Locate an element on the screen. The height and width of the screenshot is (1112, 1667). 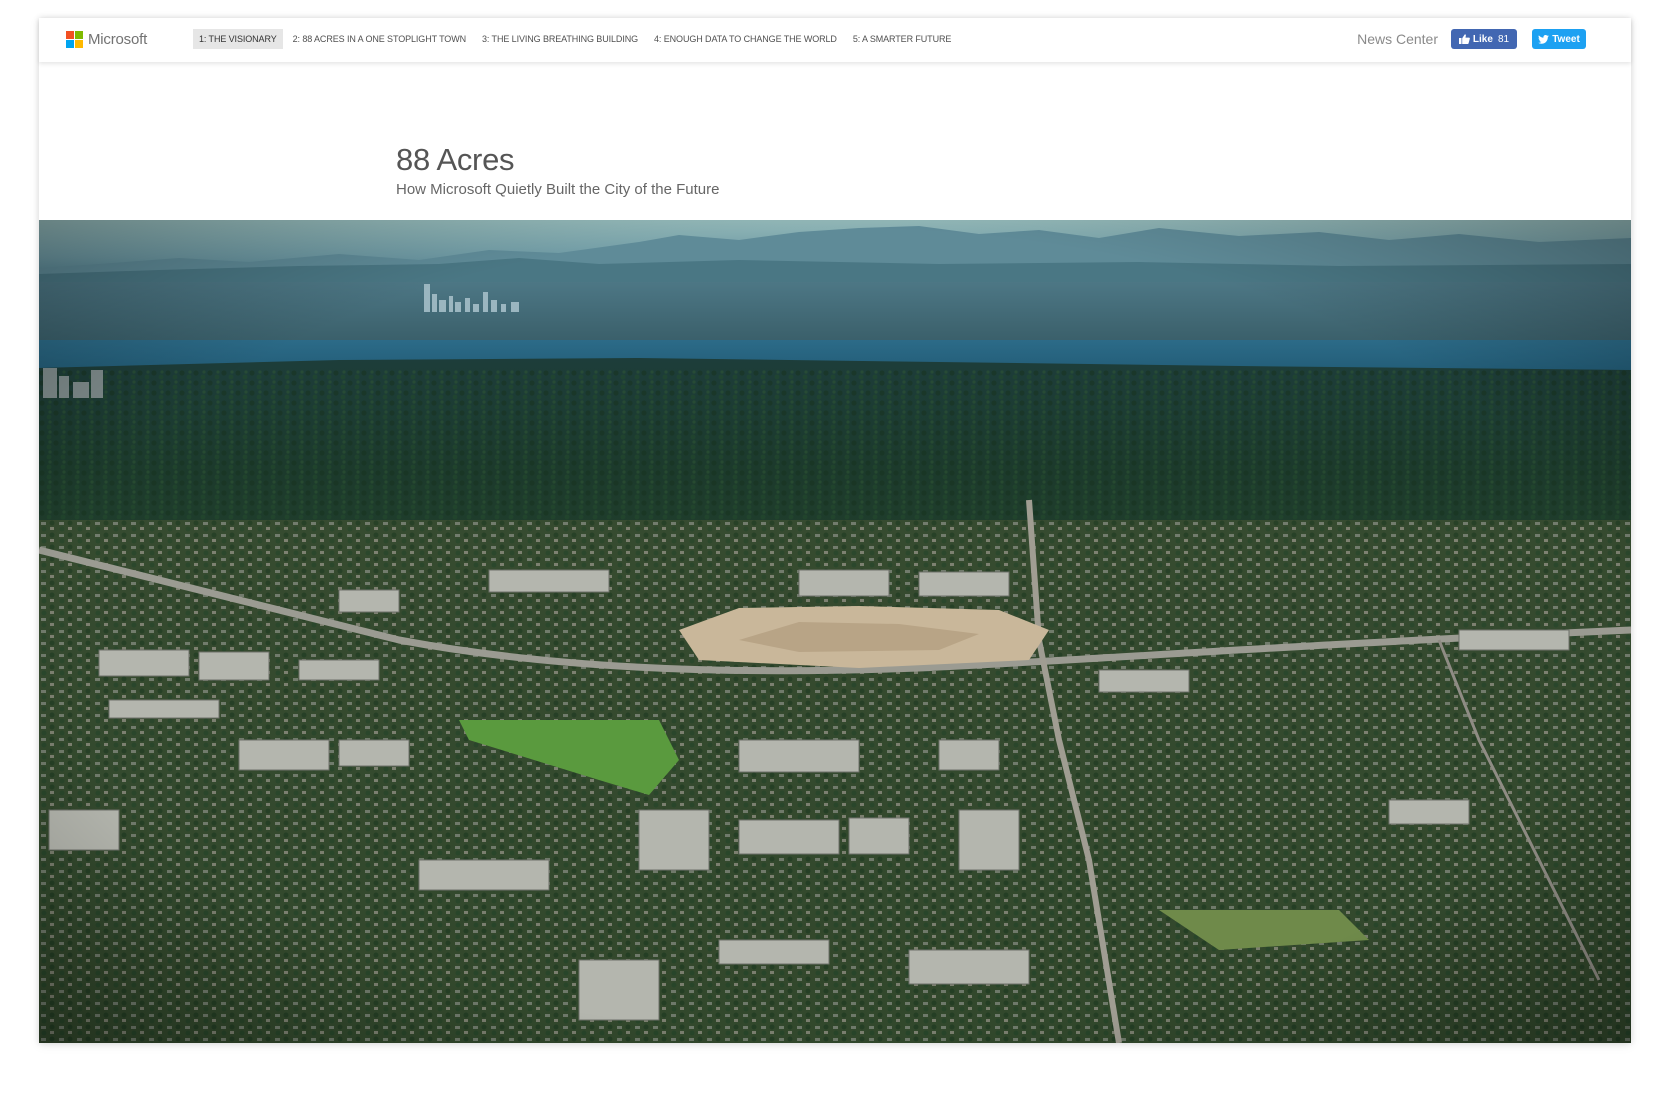
nav-item-living-breathing-building: 3: The Living Breathing Building is located at coordinates (560, 39).